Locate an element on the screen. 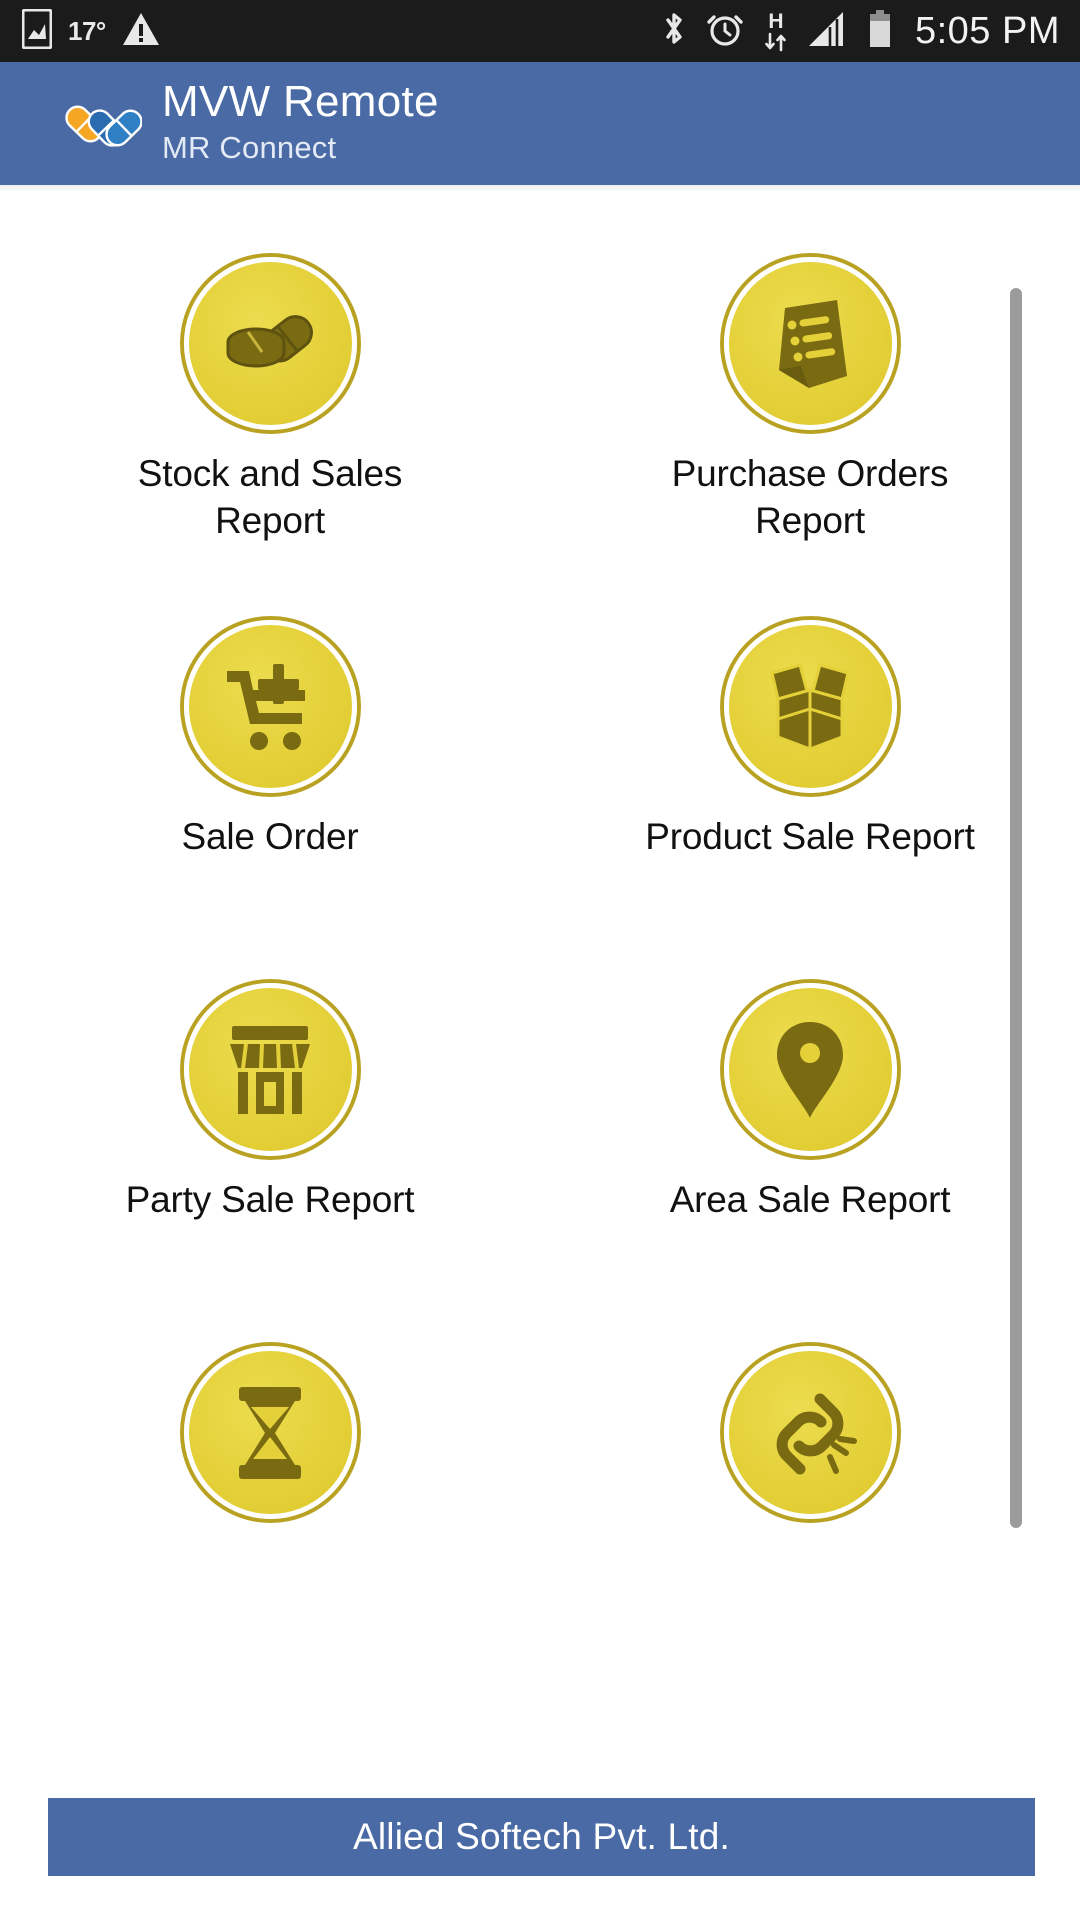 The height and width of the screenshot is (1920, 1080). menu-item-purchase-orders-report: Purchase Orders Report is located at coordinates (810, 366).